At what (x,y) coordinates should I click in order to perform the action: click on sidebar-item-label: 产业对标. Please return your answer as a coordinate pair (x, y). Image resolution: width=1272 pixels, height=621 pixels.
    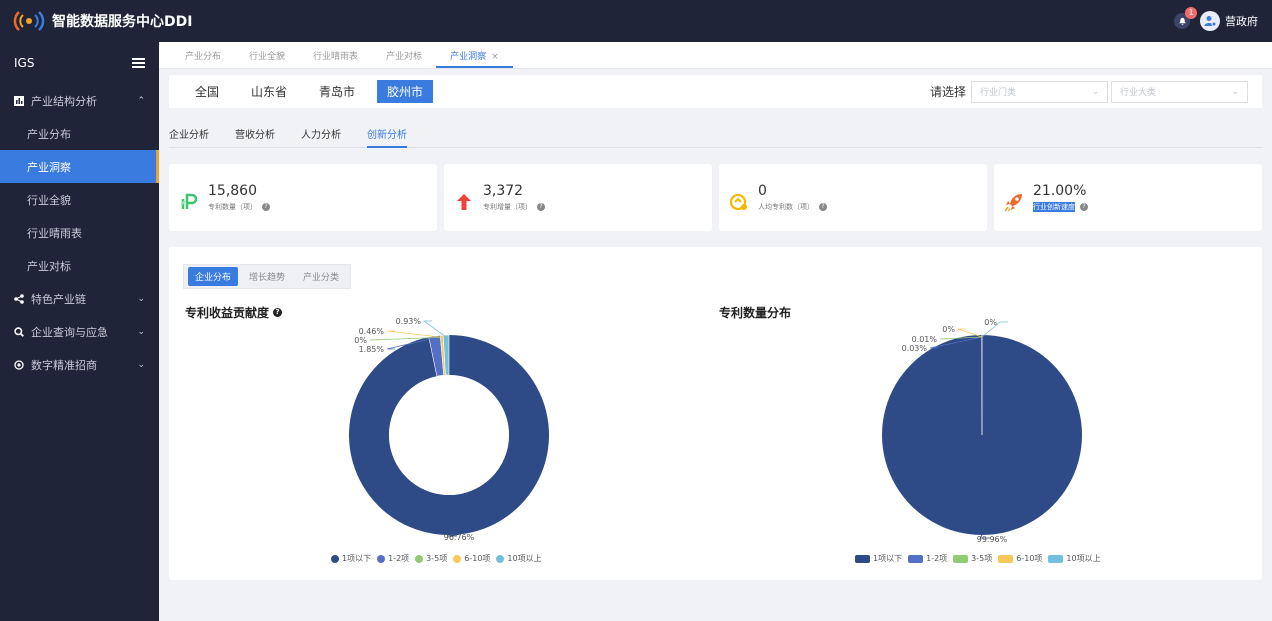
    Looking at the image, I should click on (49, 266).